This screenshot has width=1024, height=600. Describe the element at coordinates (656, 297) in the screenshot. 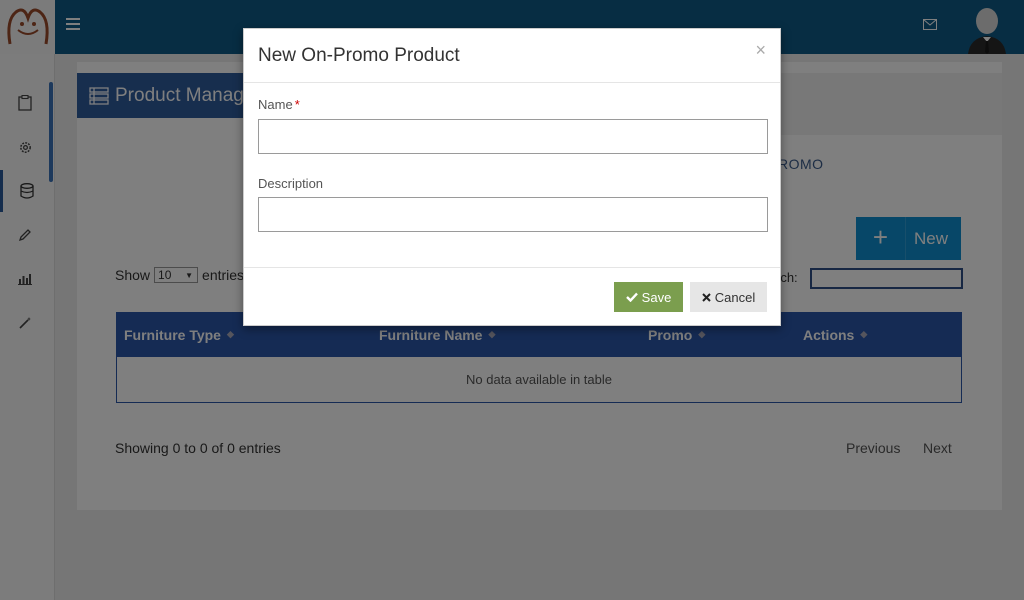

I see `save-button-label: Save` at that location.